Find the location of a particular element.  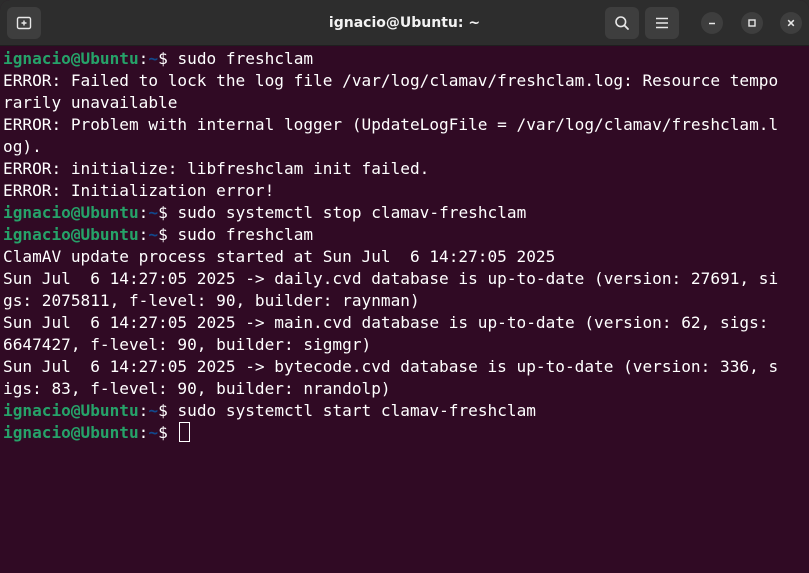

command-text: sudo systemctl start clamav-freshclam is located at coordinates (356, 410).